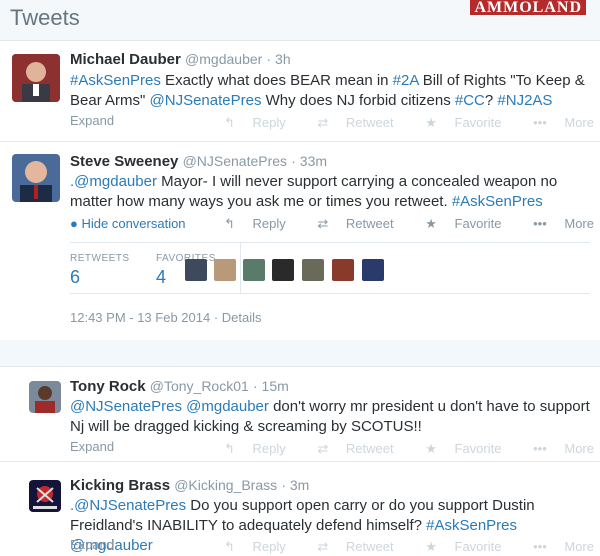 The image size is (600, 556). What do you see at coordinates (223, 59) in the screenshot?
I see `author-handle: @mgdauber` at bounding box center [223, 59].